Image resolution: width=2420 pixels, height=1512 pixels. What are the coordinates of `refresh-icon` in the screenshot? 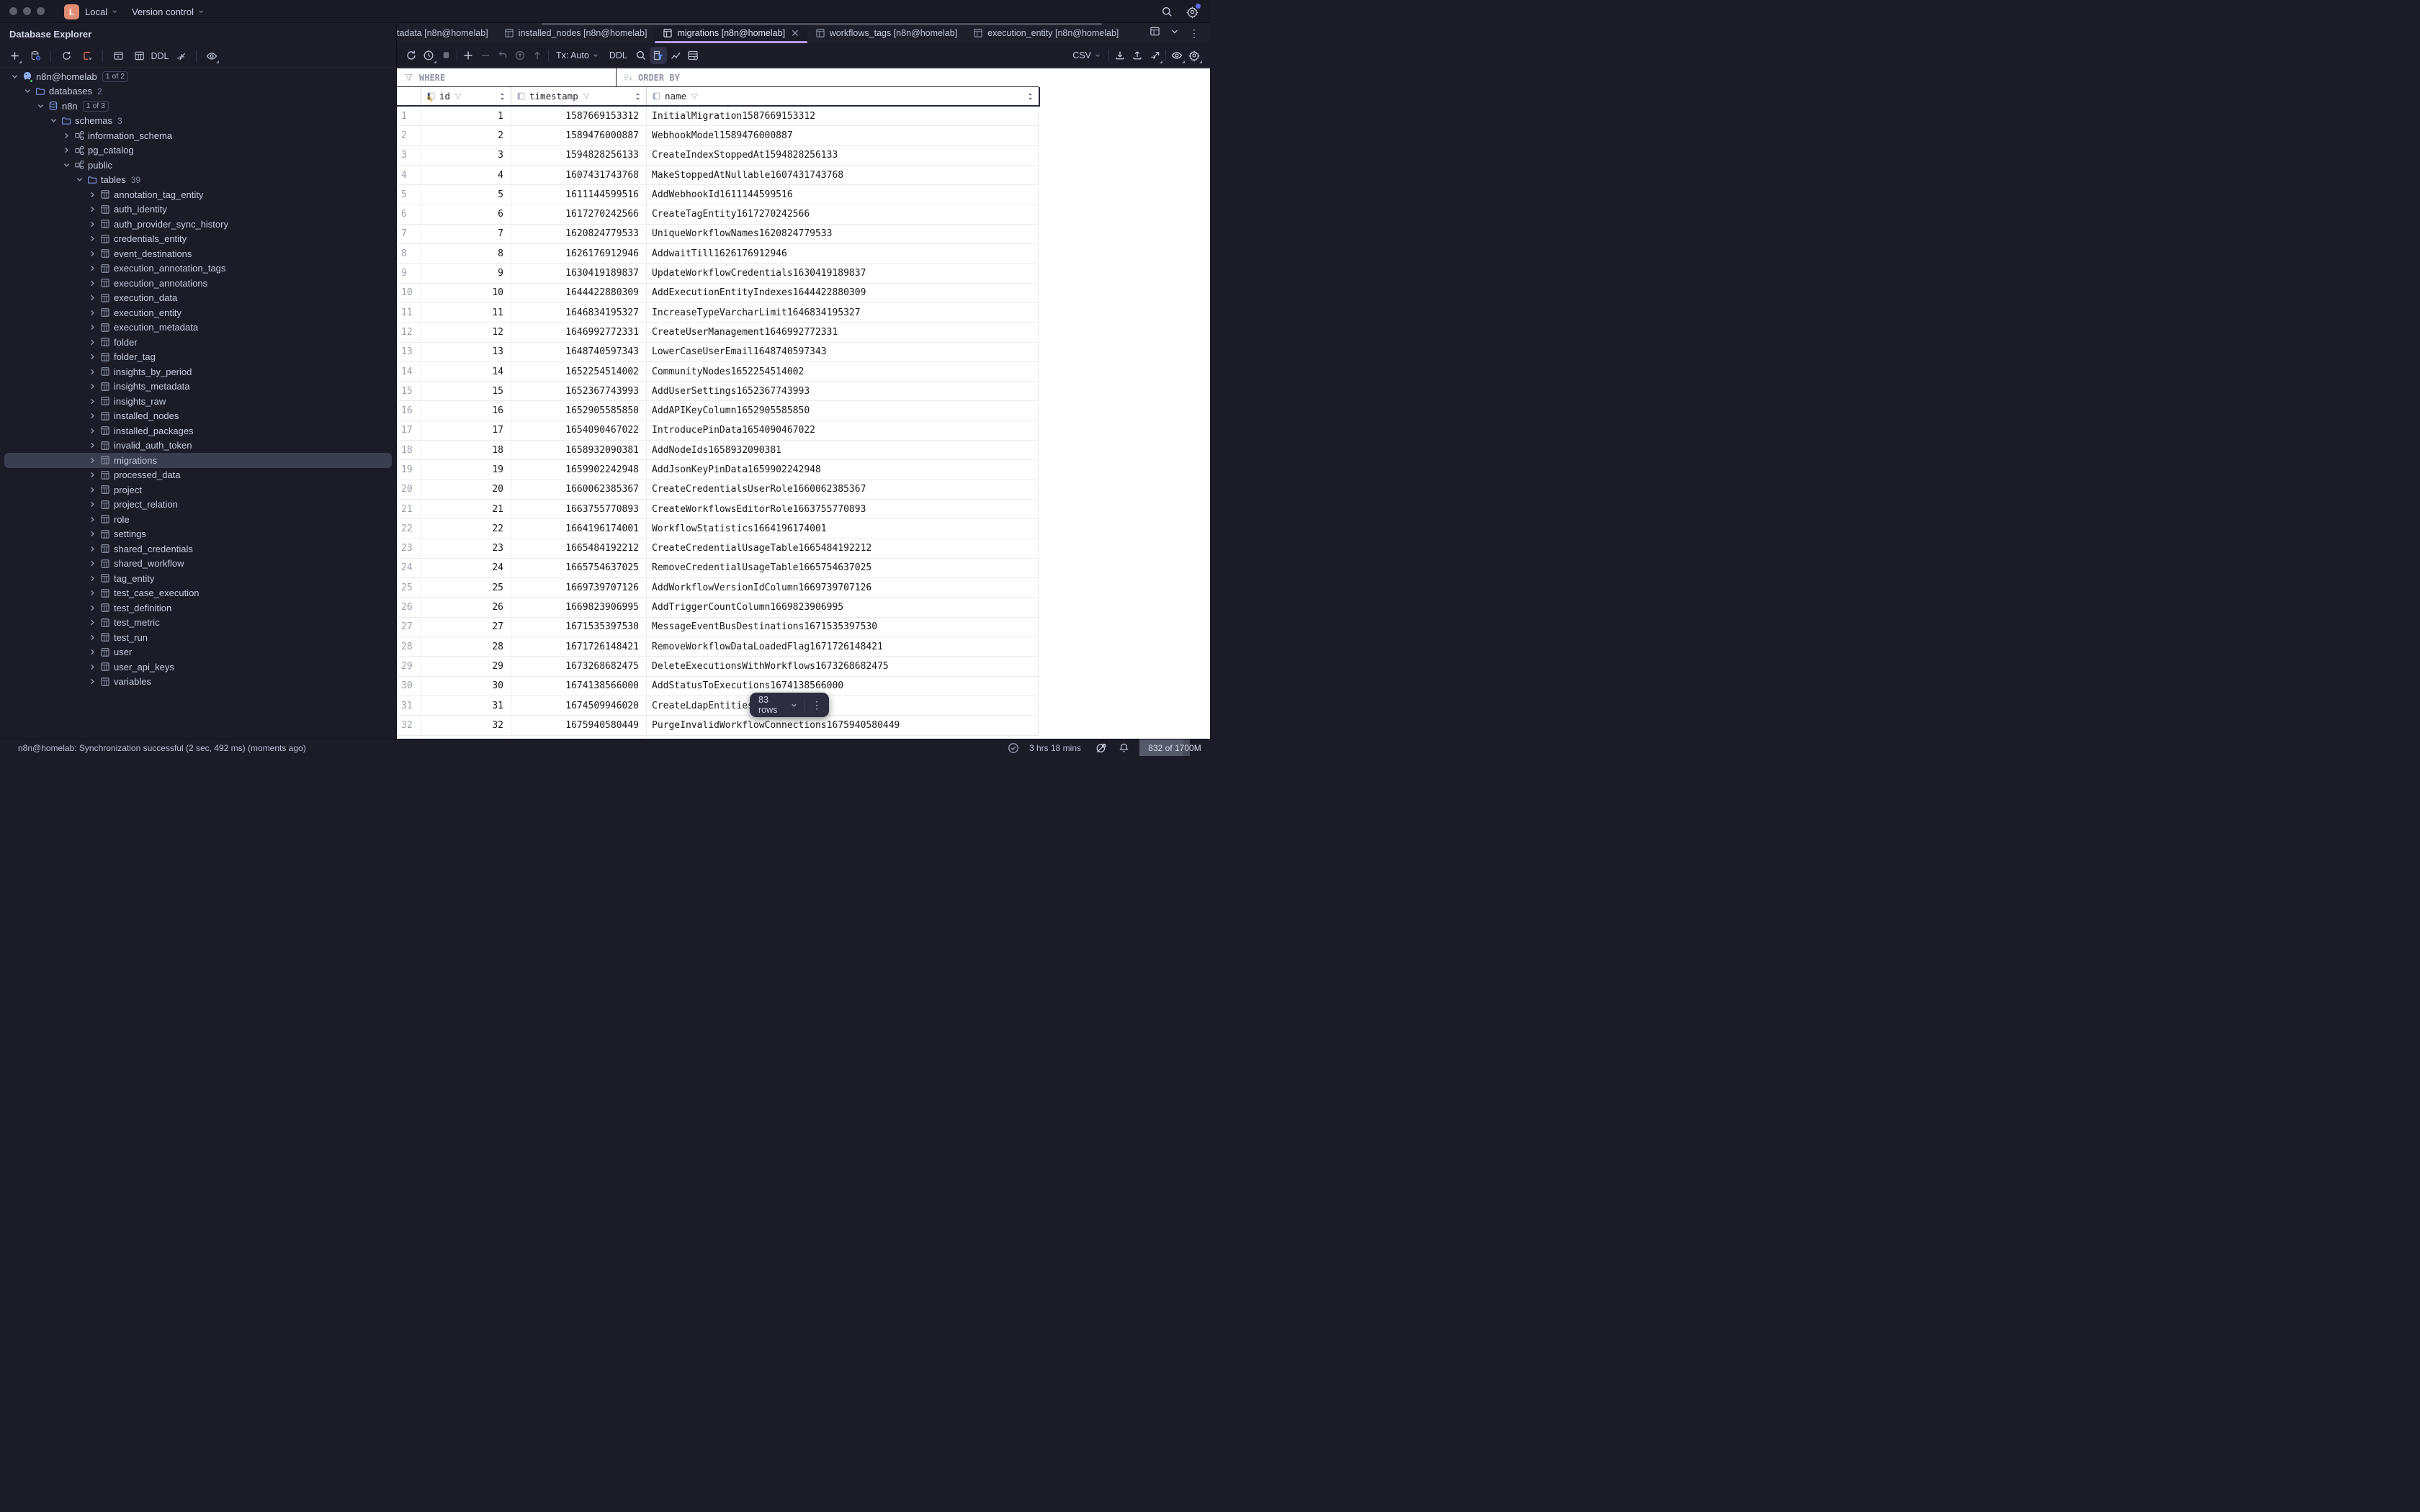 It's located at (66, 56).